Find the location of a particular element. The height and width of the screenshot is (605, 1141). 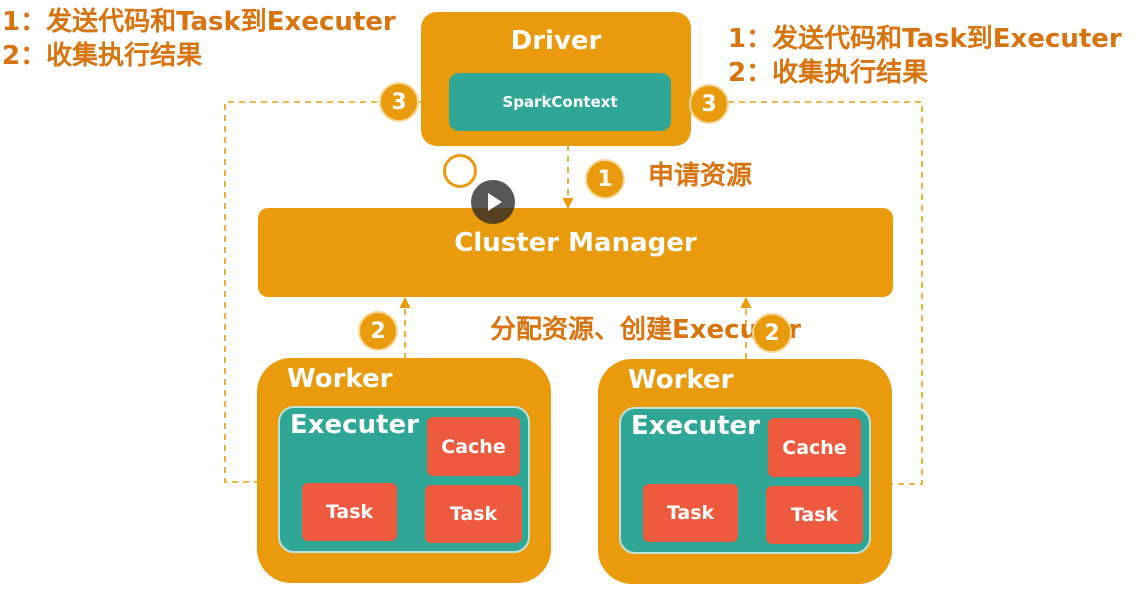

step-badge-1: 1 is located at coordinates (605, 179).